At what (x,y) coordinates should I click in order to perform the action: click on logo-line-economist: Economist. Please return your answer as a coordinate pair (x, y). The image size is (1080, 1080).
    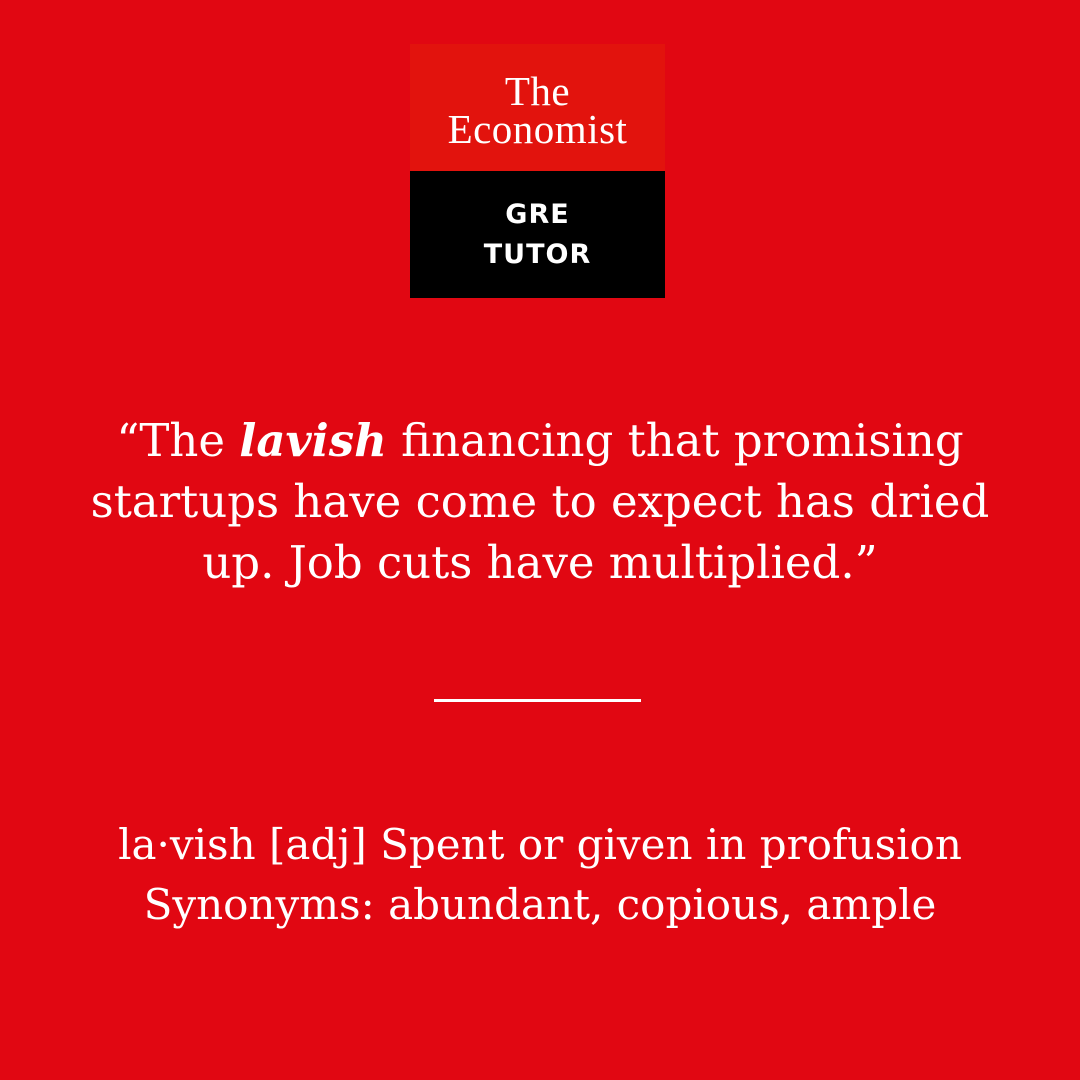
    Looking at the image, I should click on (537, 128).